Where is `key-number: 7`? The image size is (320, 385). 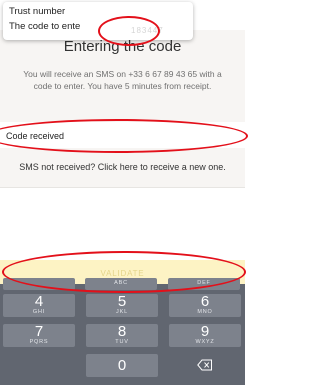
key-number: 7 is located at coordinates (39, 331).